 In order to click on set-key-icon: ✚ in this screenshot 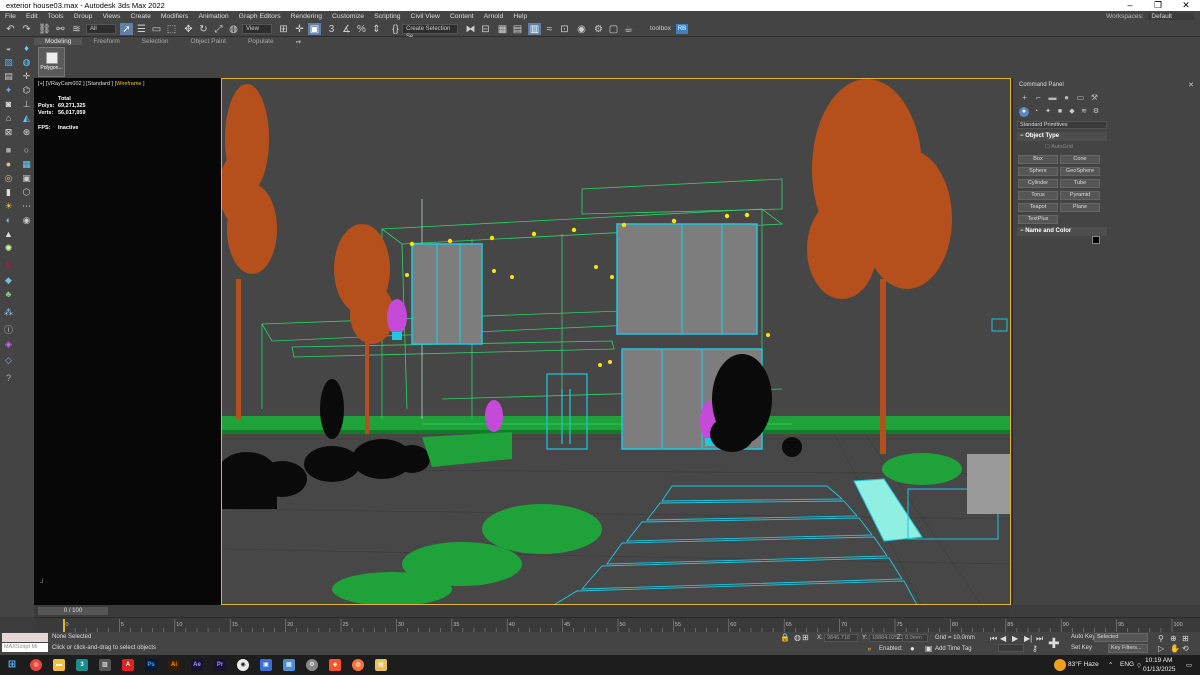, I will do `click(1054, 643)`.